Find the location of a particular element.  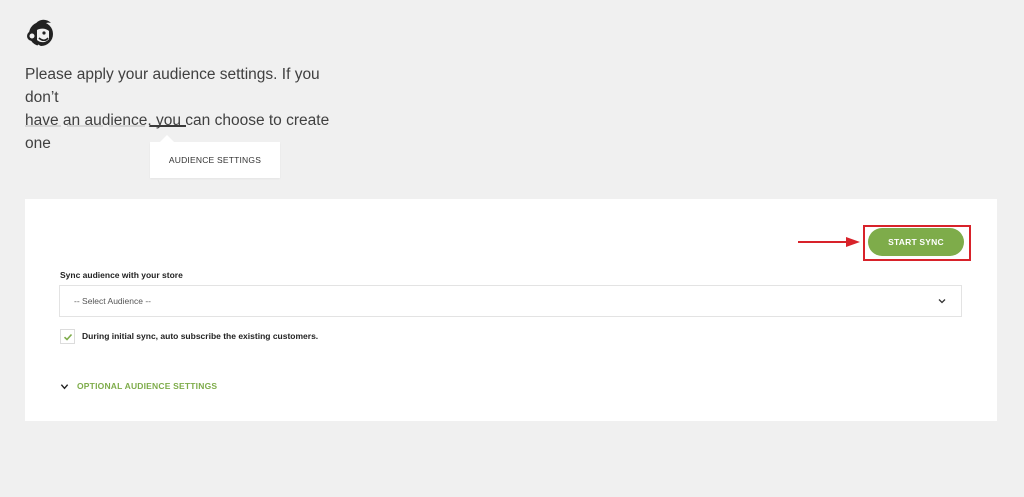

checkmark-icon is located at coordinates (67, 337).